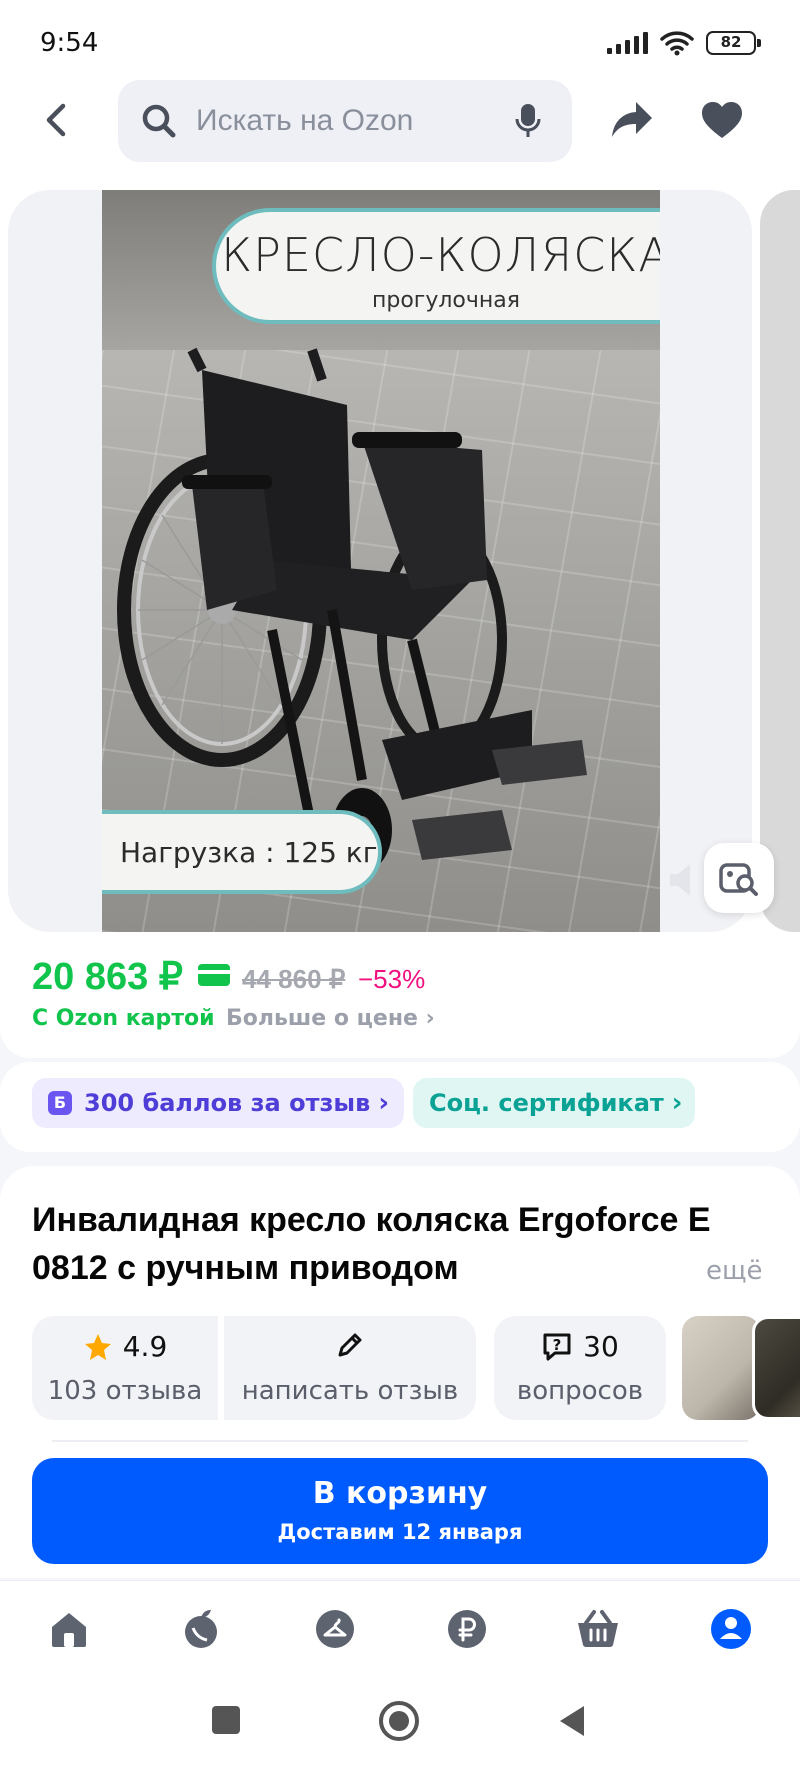 This screenshot has height=1777, width=800. I want to click on certificate-chip: Соц. сертификат ›, so click(554, 1103).